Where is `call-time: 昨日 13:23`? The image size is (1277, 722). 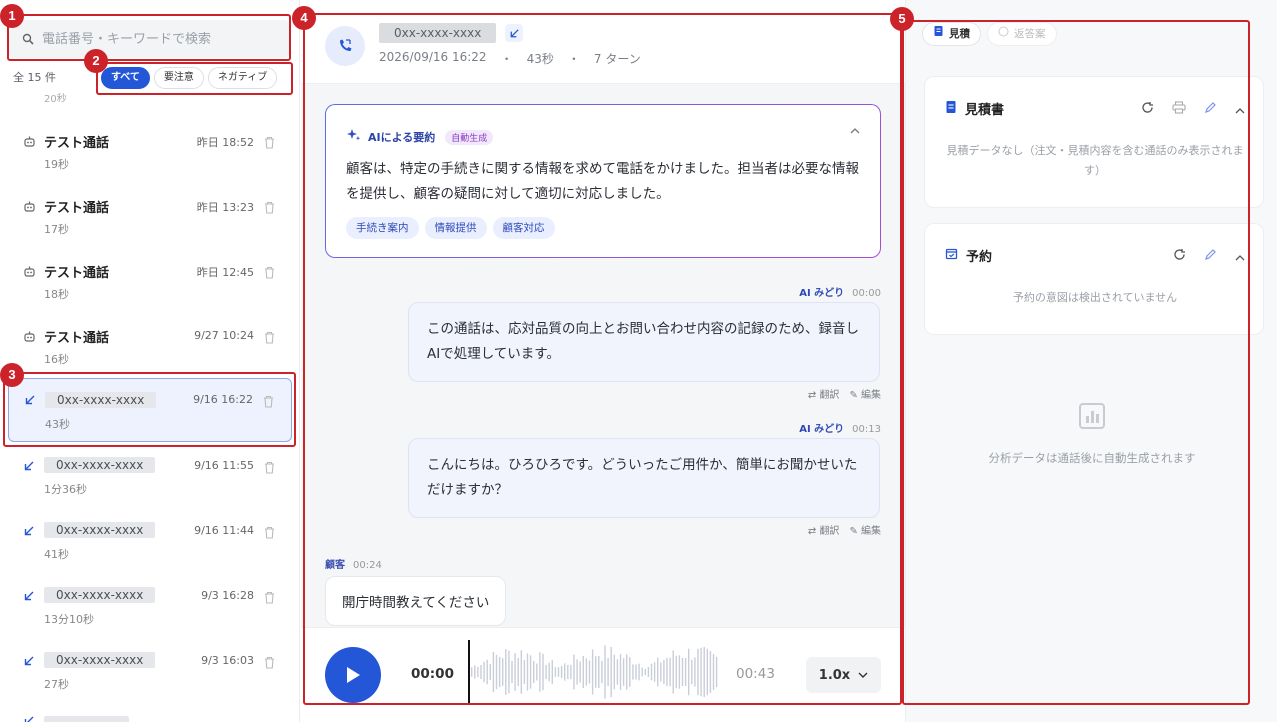 call-time: 昨日 13:23 is located at coordinates (225, 207).